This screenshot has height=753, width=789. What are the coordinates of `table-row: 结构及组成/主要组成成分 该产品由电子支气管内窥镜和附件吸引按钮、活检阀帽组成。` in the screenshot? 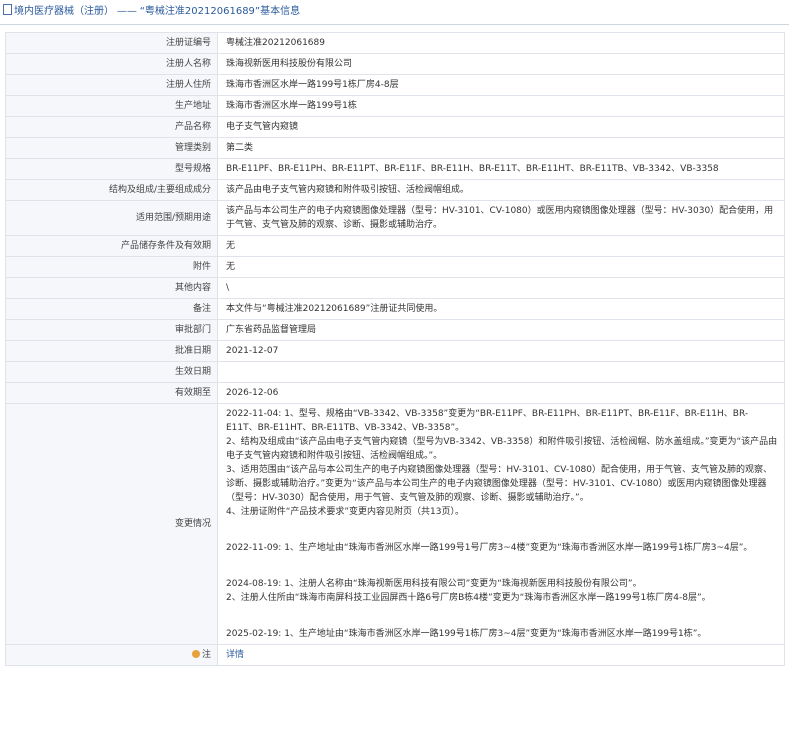 It's located at (395, 190).